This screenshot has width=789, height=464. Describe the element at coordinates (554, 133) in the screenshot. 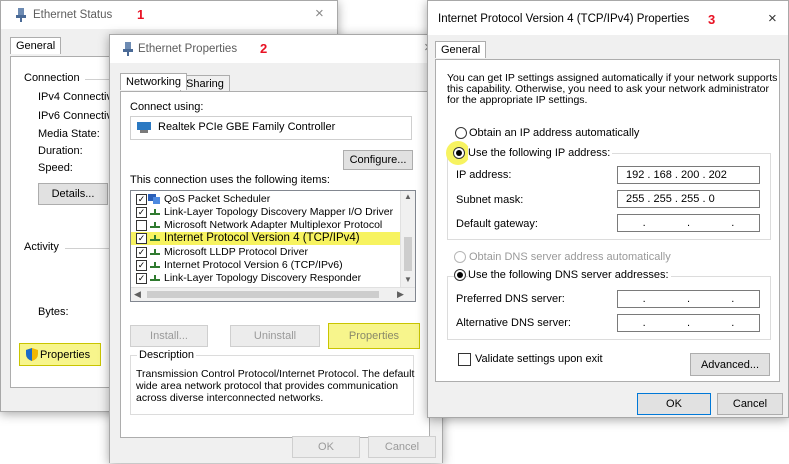

I see `obtain-ip-auto-label: Obtain an IP address automatically` at that location.